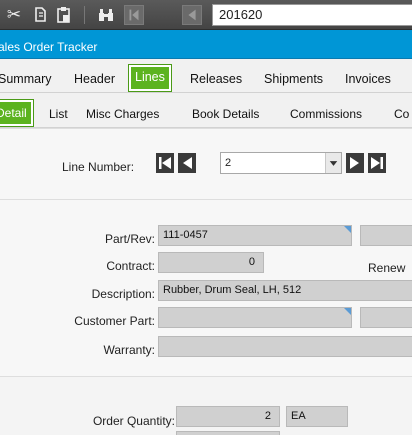  Describe the element at coordinates (386, 235) in the screenshot. I see `revision-field` at that location.